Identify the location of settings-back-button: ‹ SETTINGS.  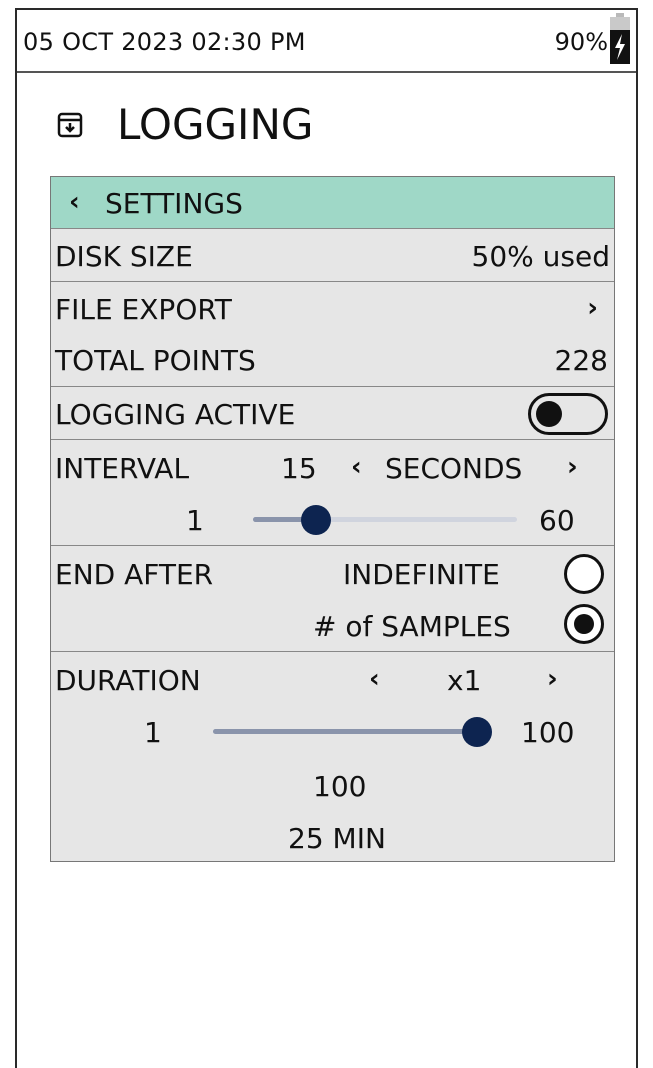
(332, 203).